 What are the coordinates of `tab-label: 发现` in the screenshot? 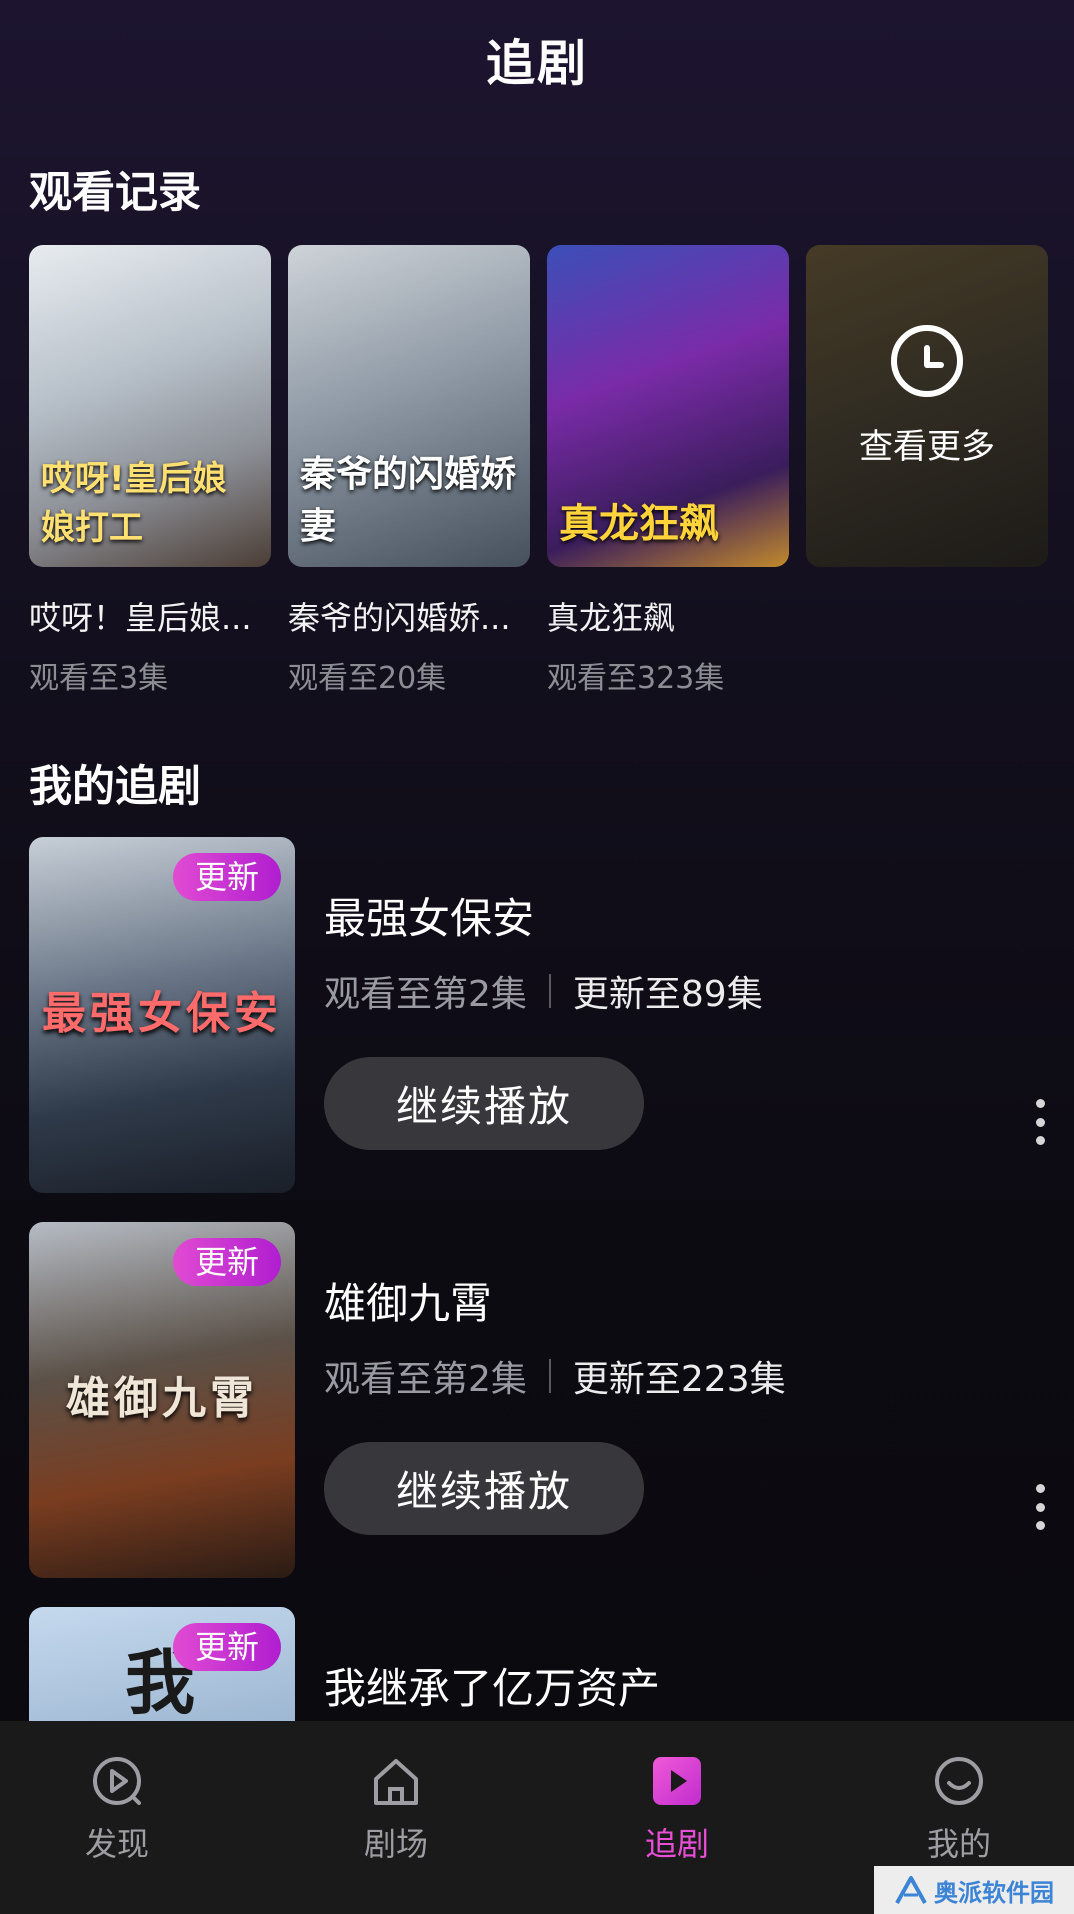 It's located at (116, 1844).